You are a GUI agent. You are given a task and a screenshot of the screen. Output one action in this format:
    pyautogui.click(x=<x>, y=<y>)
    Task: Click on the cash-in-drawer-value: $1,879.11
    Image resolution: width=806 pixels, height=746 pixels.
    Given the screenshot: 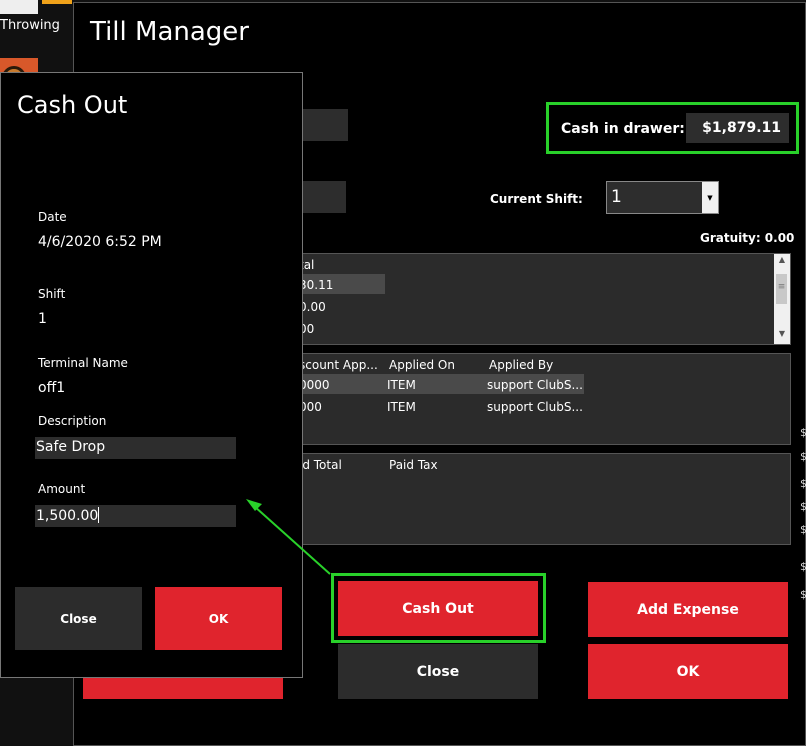 What is the action you would take?
    pyautogui.click(x=737, y=128)
    